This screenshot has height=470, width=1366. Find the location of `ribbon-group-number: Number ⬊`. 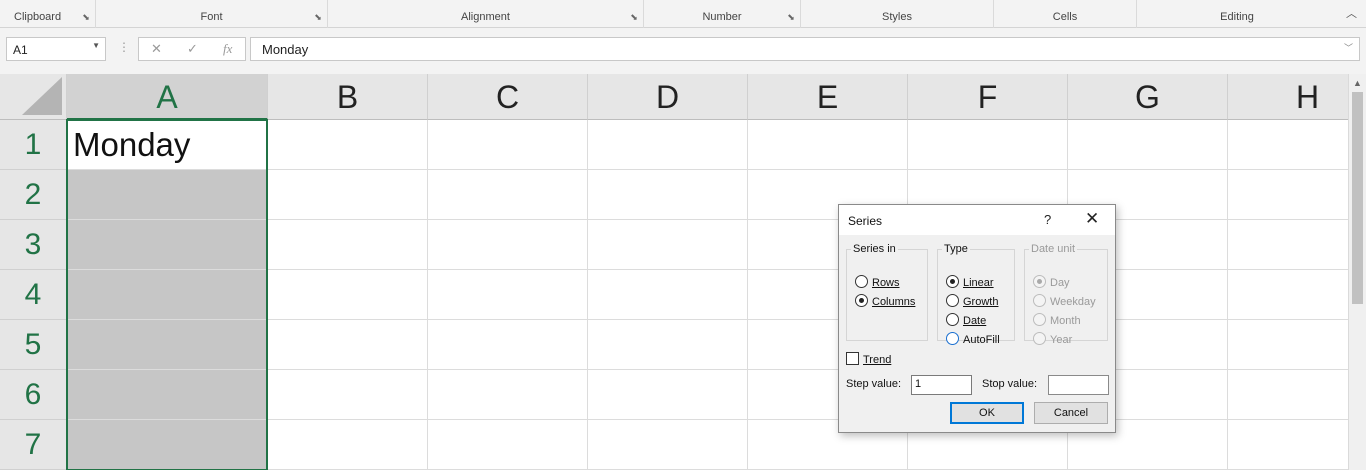

ribbon-group-number: Number ⬊ is located at coordinates (722, 14).